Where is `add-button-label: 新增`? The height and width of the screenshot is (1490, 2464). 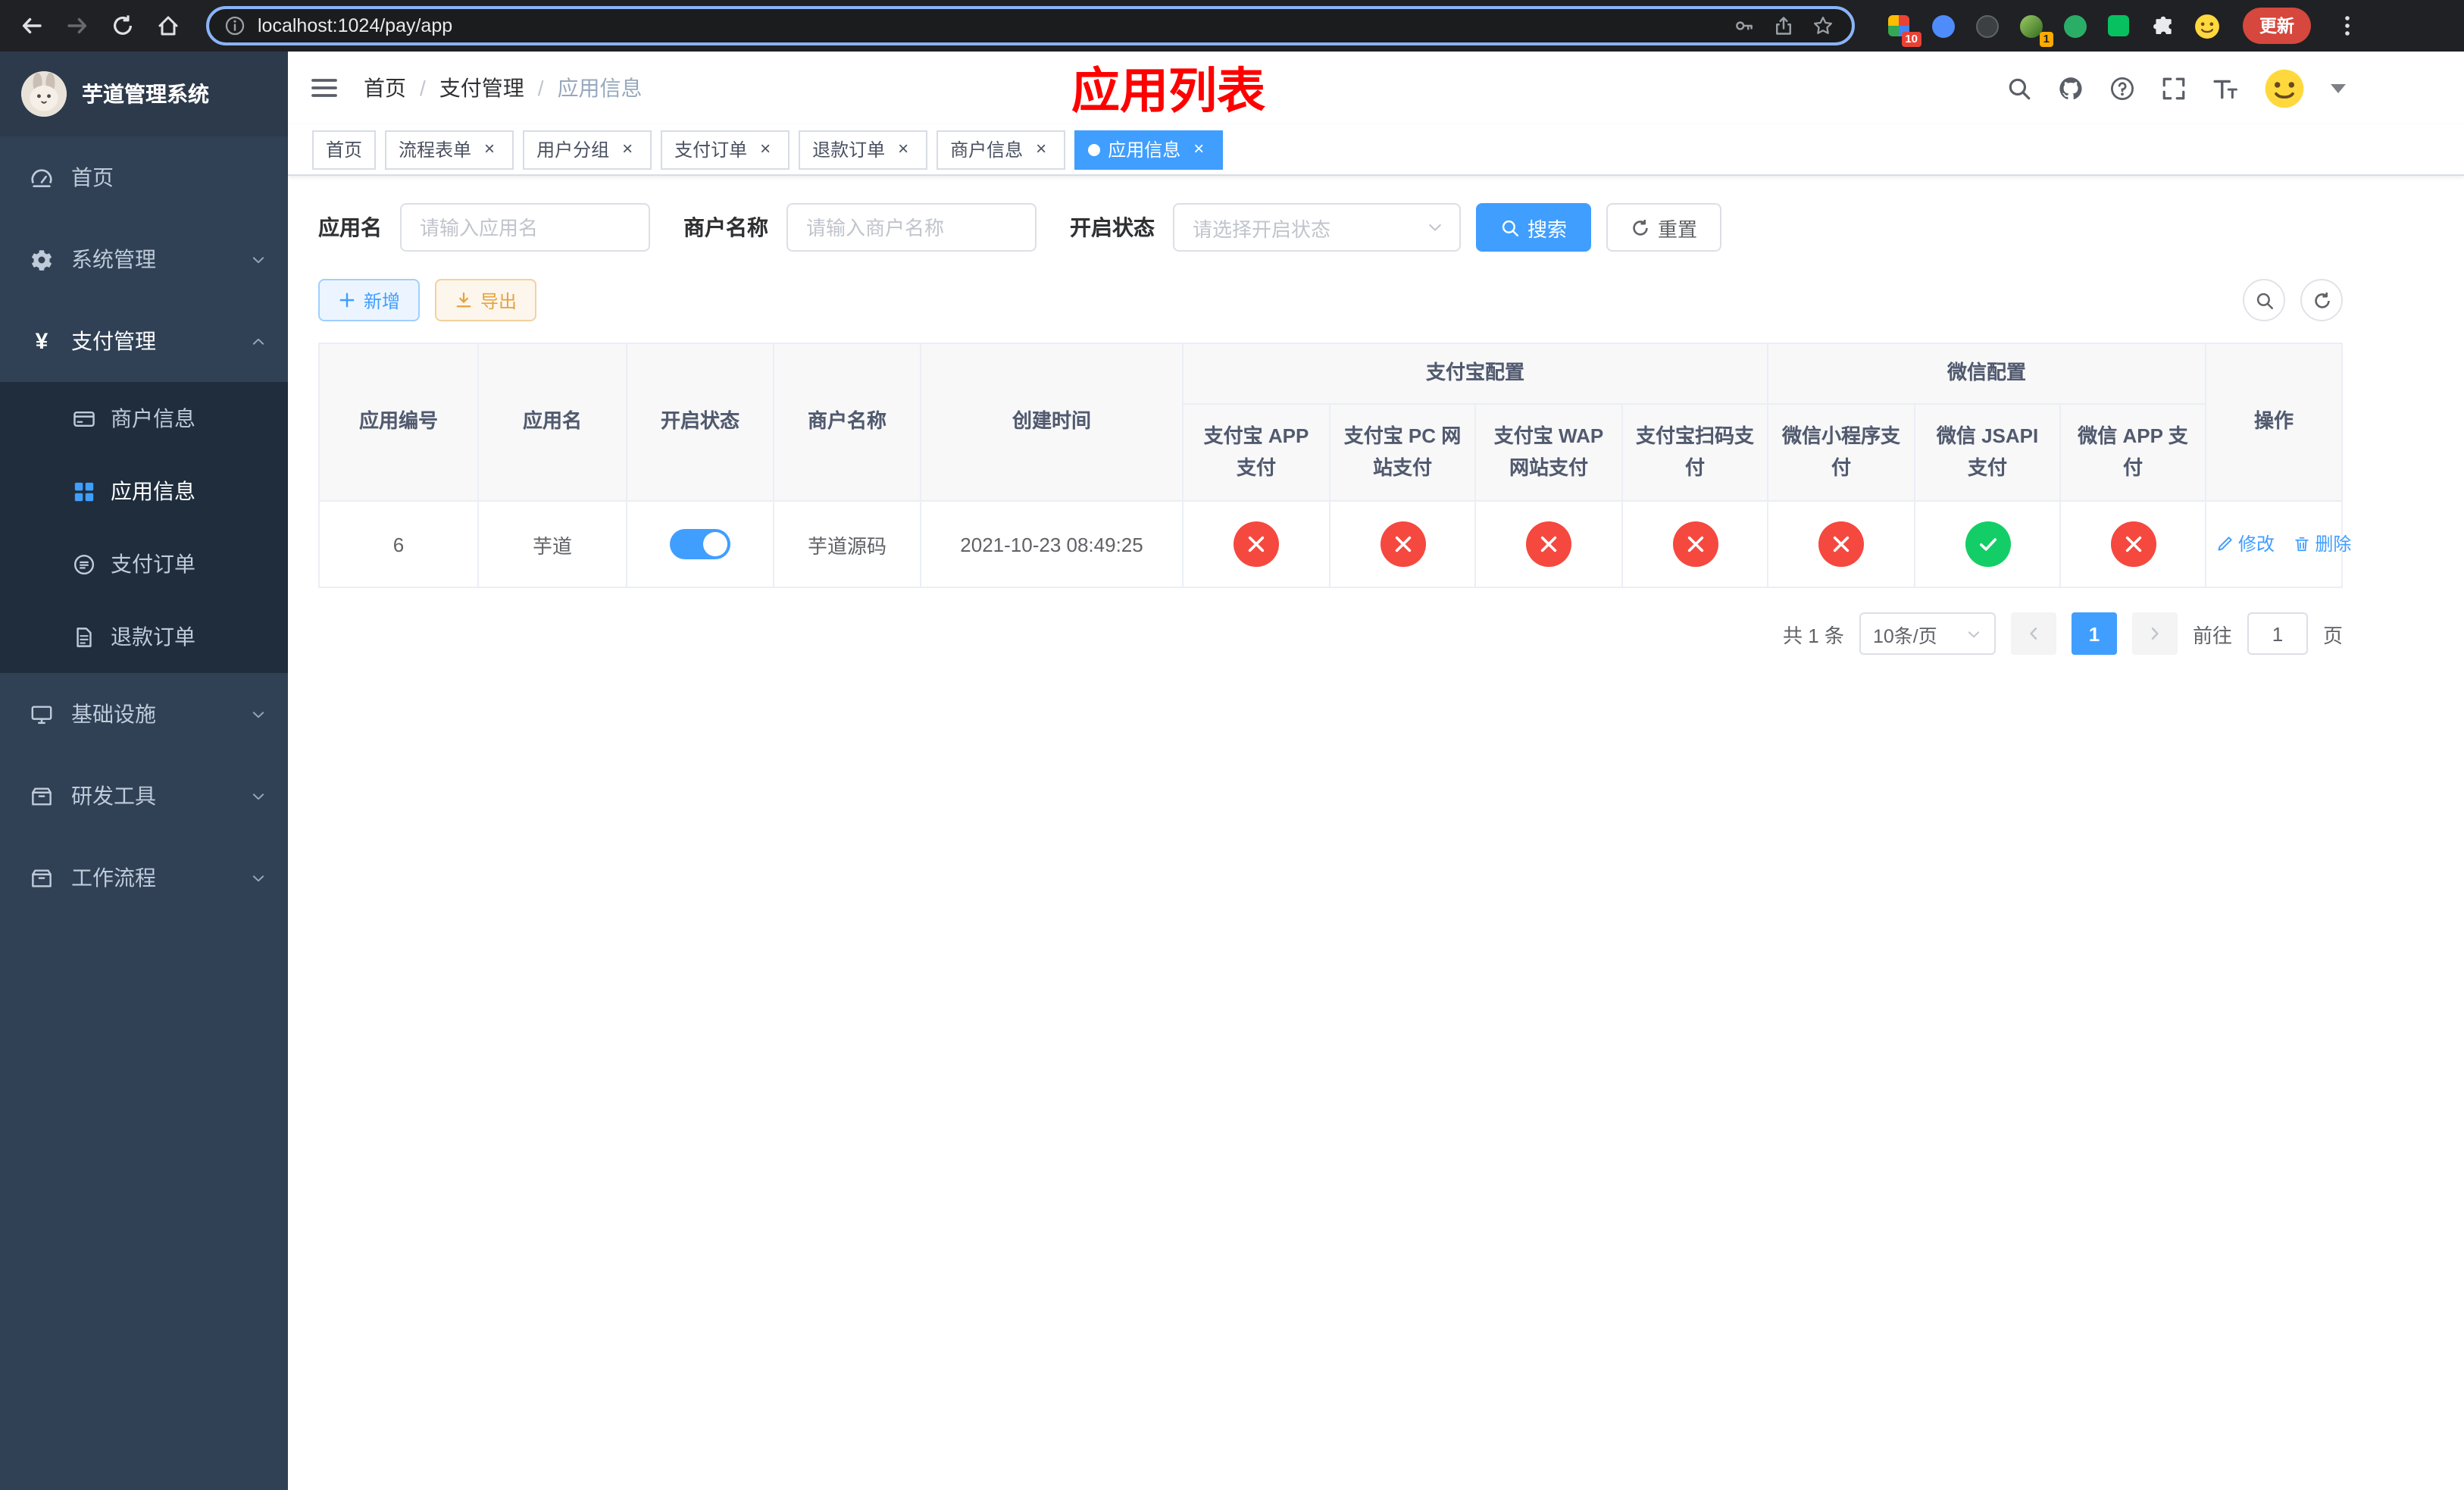
add-button-label: 新增 is located at coordinates (382, 300).